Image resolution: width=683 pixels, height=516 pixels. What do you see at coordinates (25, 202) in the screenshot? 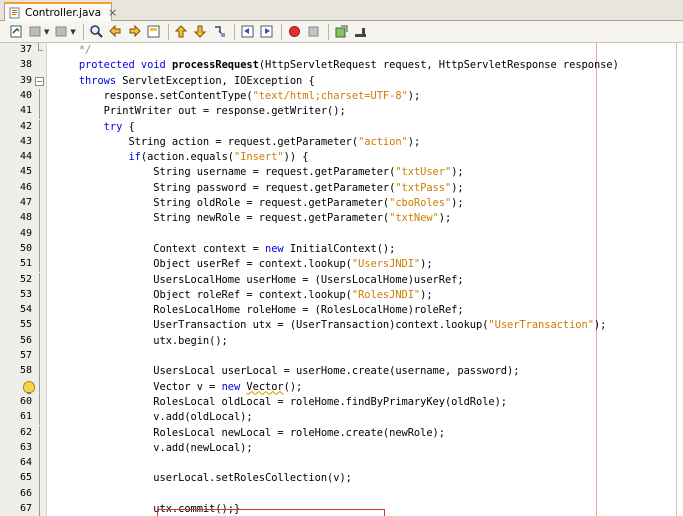
I see `line-number: 47` at bounding box center [25, 202].